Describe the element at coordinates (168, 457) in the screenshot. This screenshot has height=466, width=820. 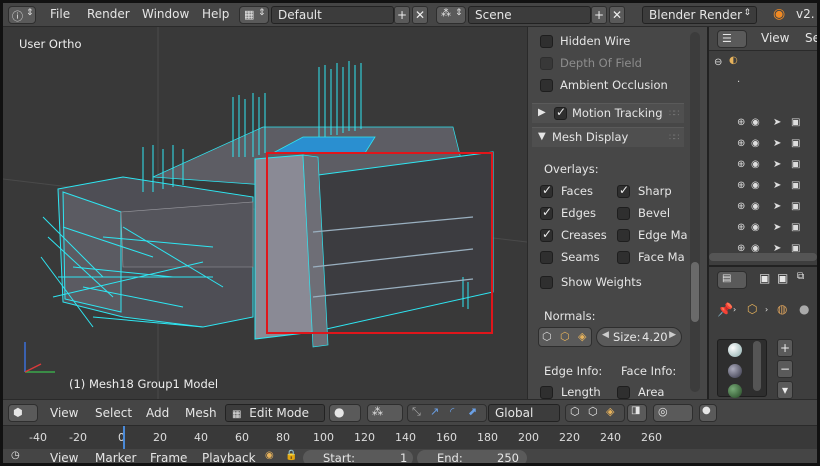
I see `timeline-frame-menu: Frame` at that location.